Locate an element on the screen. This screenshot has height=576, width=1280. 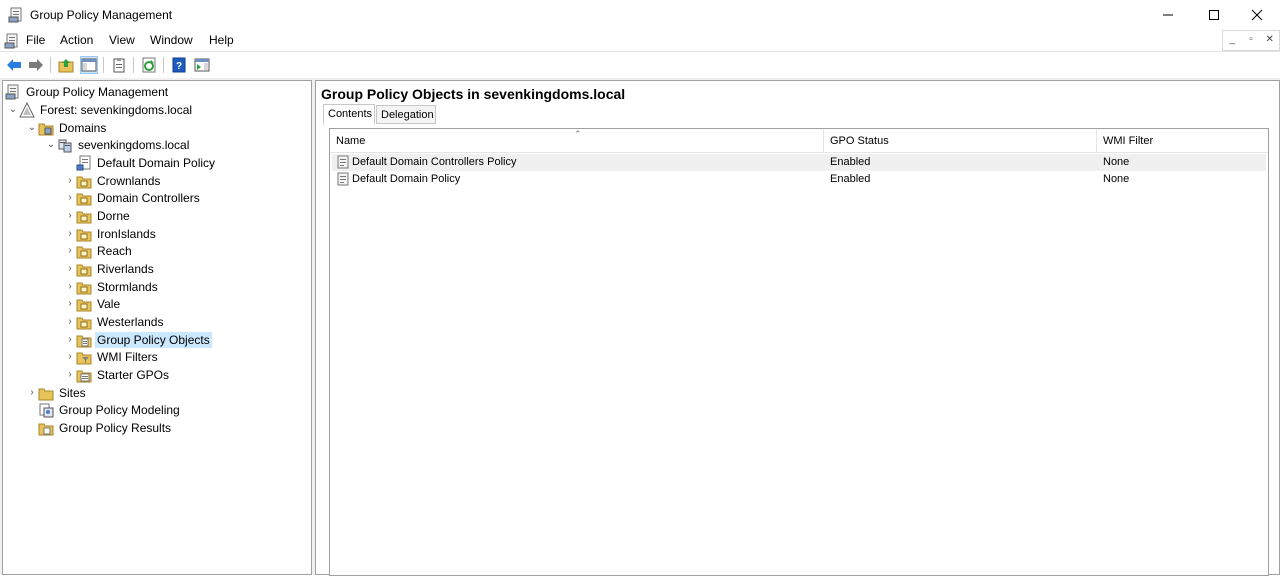
tree-item-label: Riverlands is located at coordinates (125, 268).